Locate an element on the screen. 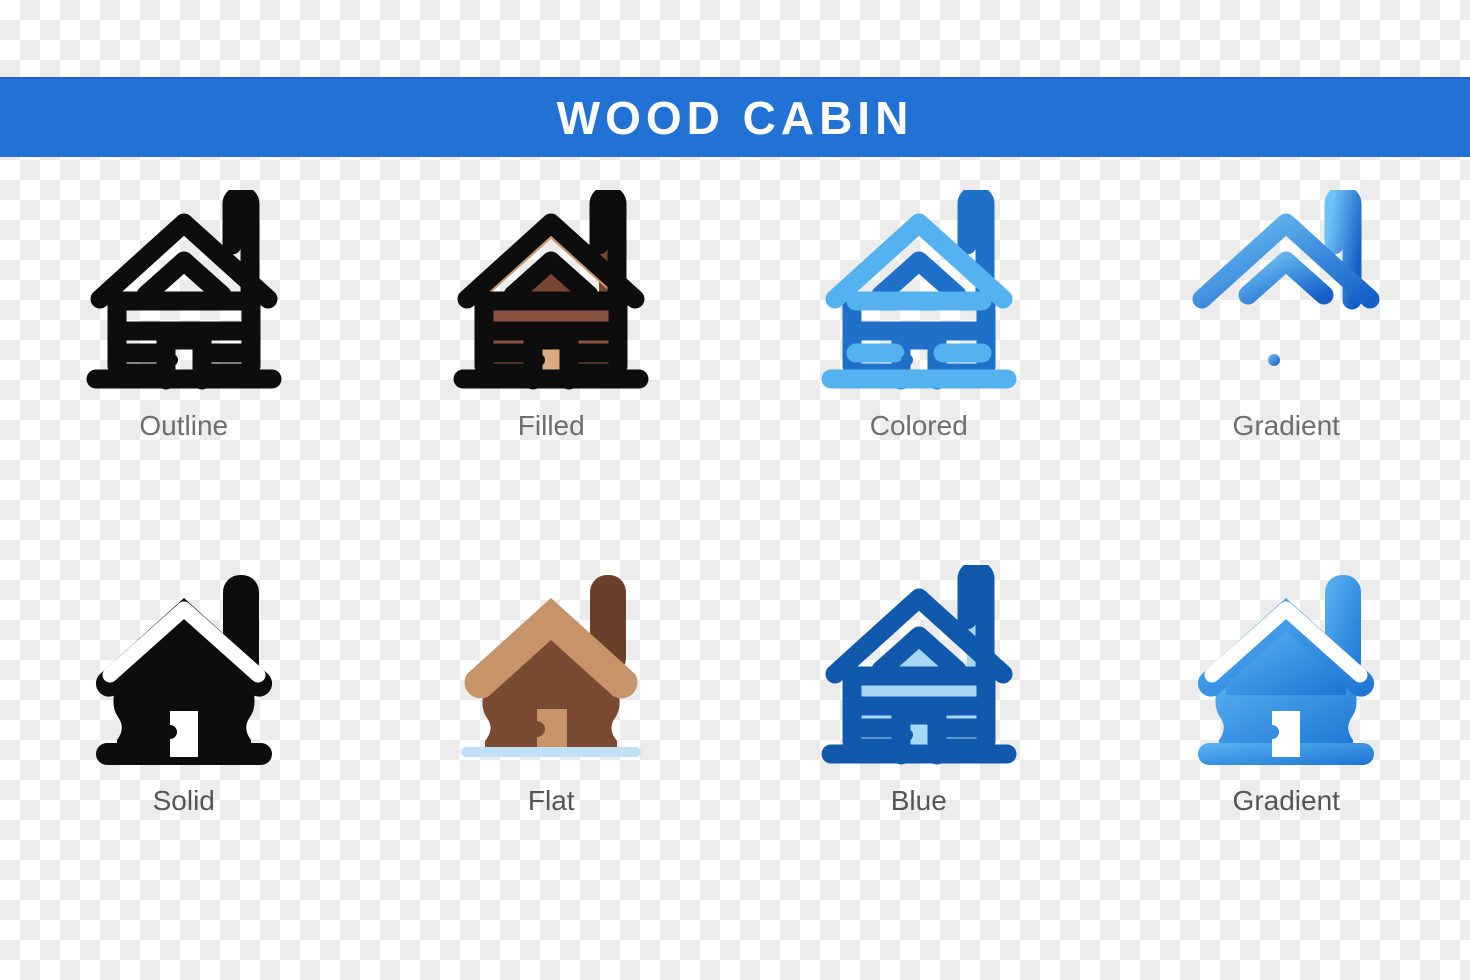  icon-cell-solid: Solid is located at coordinates (184, 747).